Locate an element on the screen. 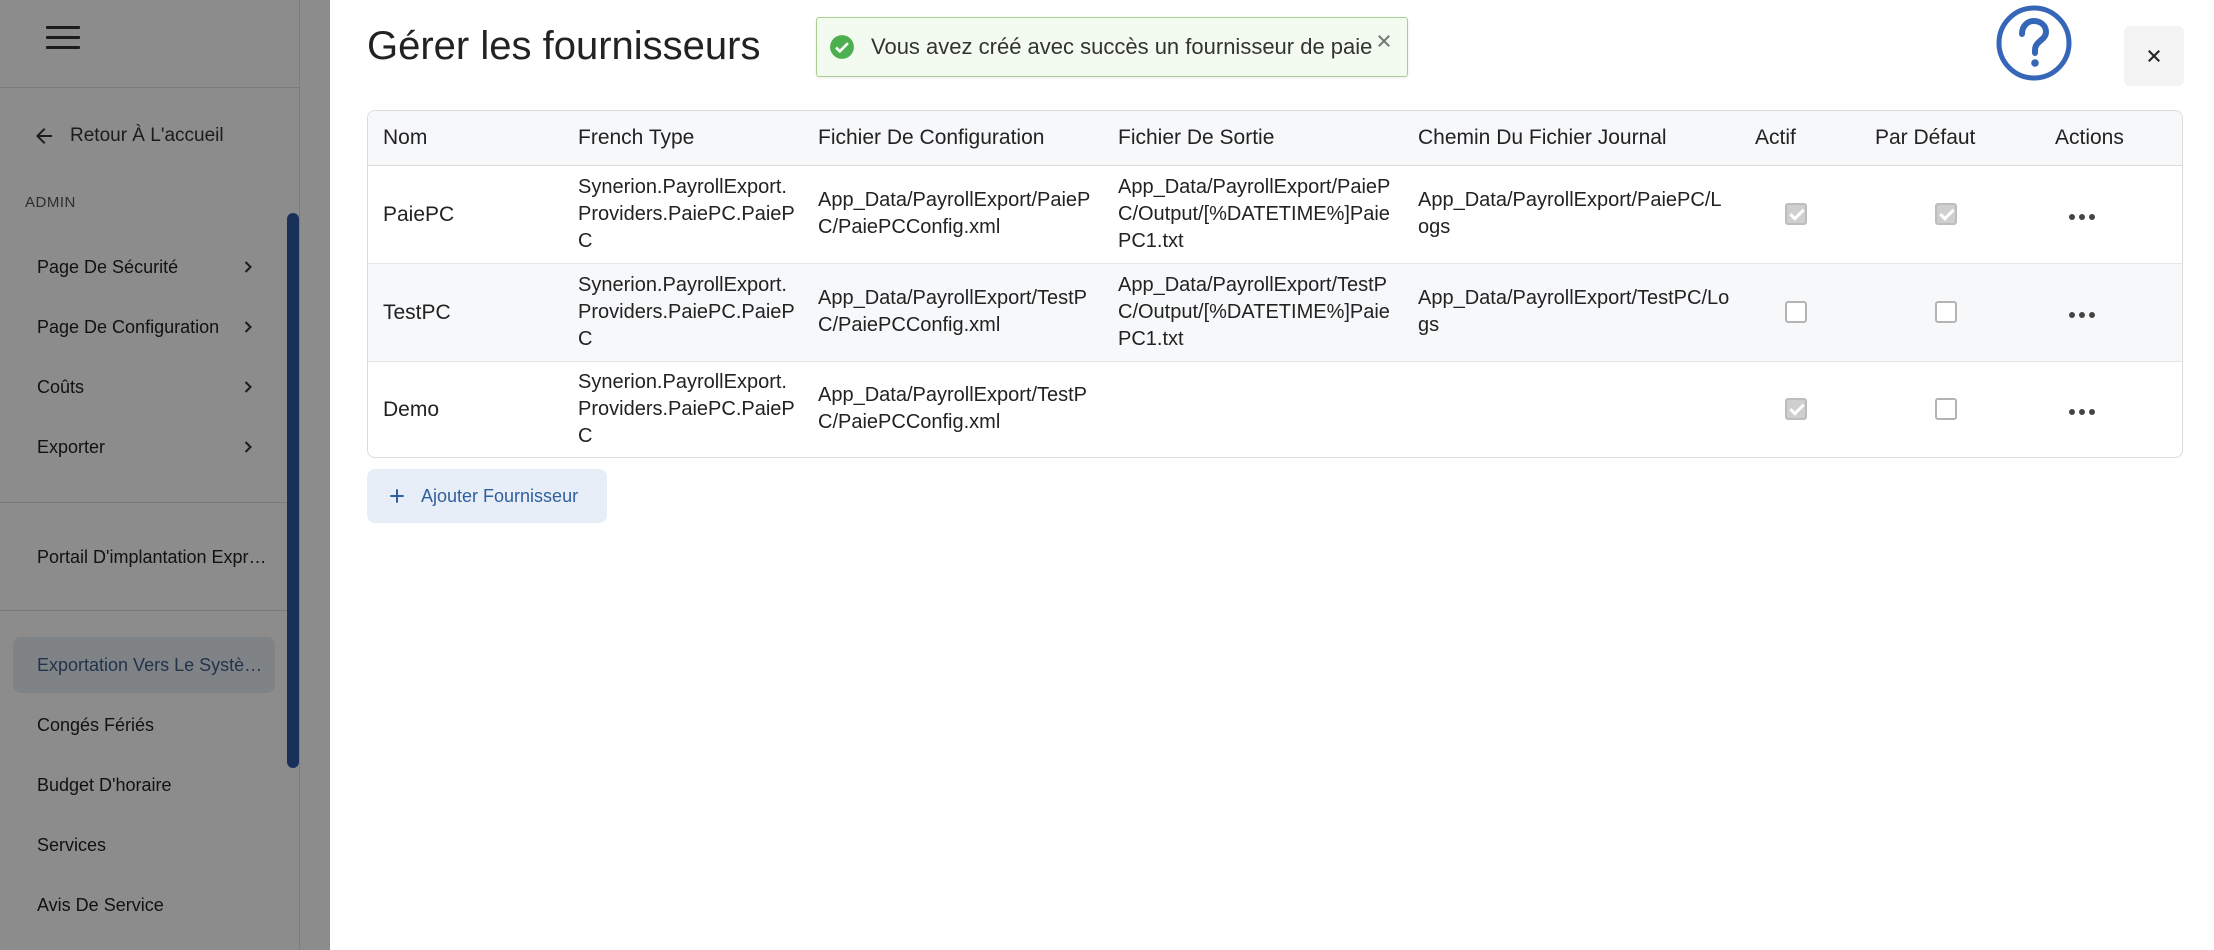 This screenshot has height=950, width=2214. page-title: Gérer les fournisseurs is located at coordinates (564, 46).